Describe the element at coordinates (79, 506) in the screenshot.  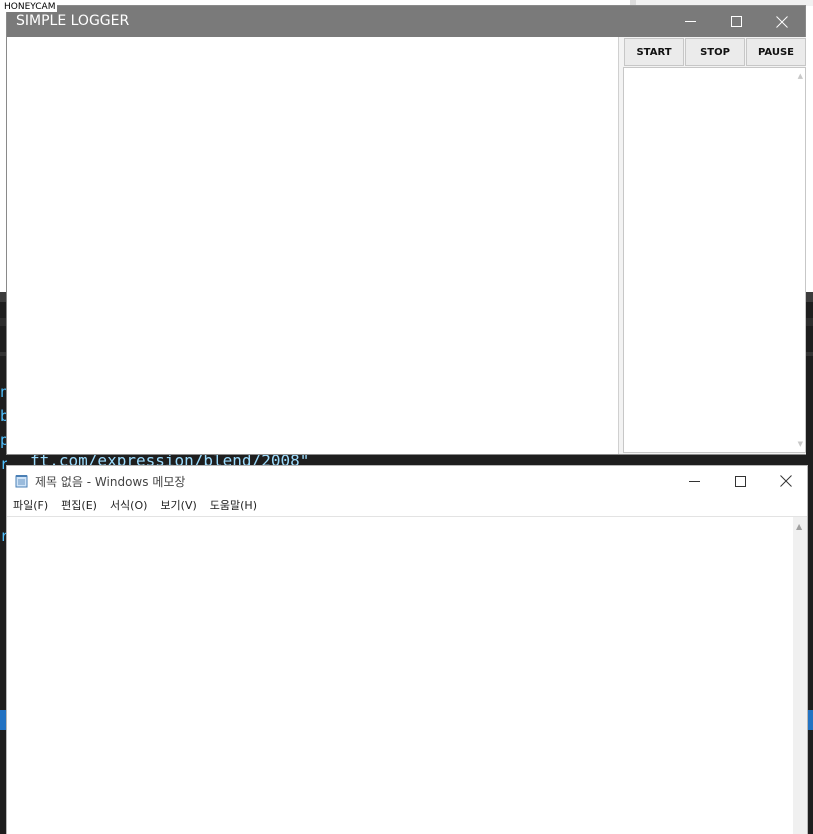
I see `menu-edit: 편집(E)` at that location.